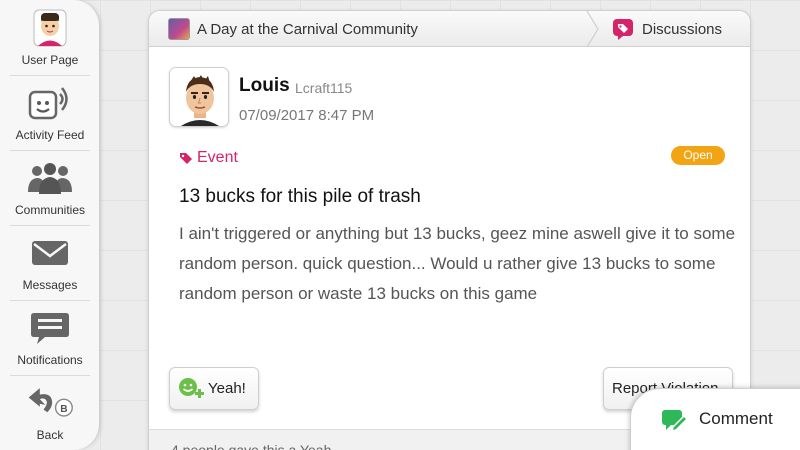  I want to click on community-thumbnail-icon, so click(179, 29).